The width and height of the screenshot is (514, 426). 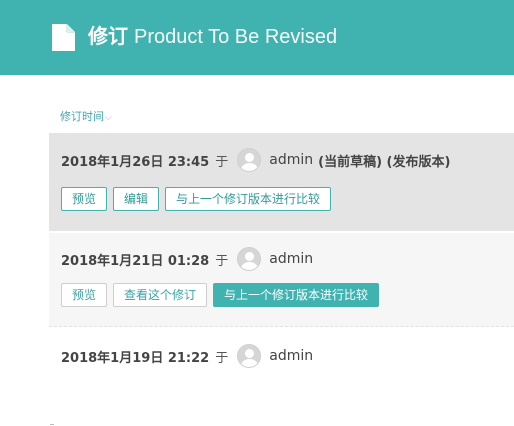 I want to click on chevron-down-icon: ⌵, so click(x=108, y=118).